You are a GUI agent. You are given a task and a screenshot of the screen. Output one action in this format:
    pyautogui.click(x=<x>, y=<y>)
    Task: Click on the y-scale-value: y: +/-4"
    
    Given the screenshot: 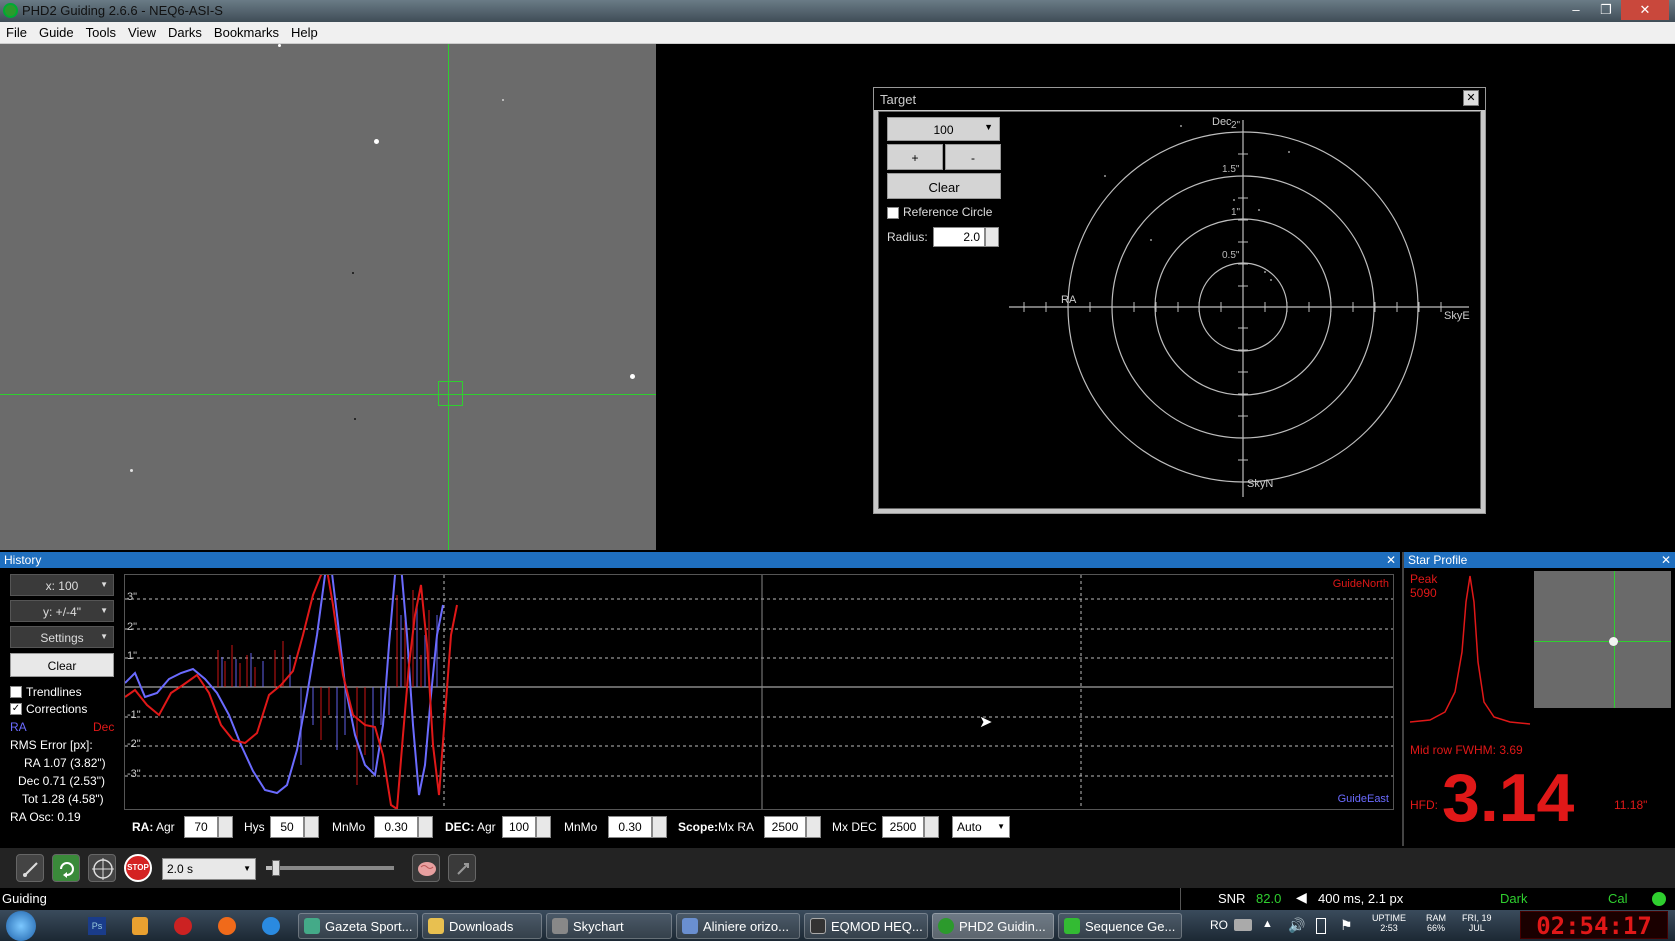 What is the action you would take?
    pyautogui.click(x=62, y=612)
    